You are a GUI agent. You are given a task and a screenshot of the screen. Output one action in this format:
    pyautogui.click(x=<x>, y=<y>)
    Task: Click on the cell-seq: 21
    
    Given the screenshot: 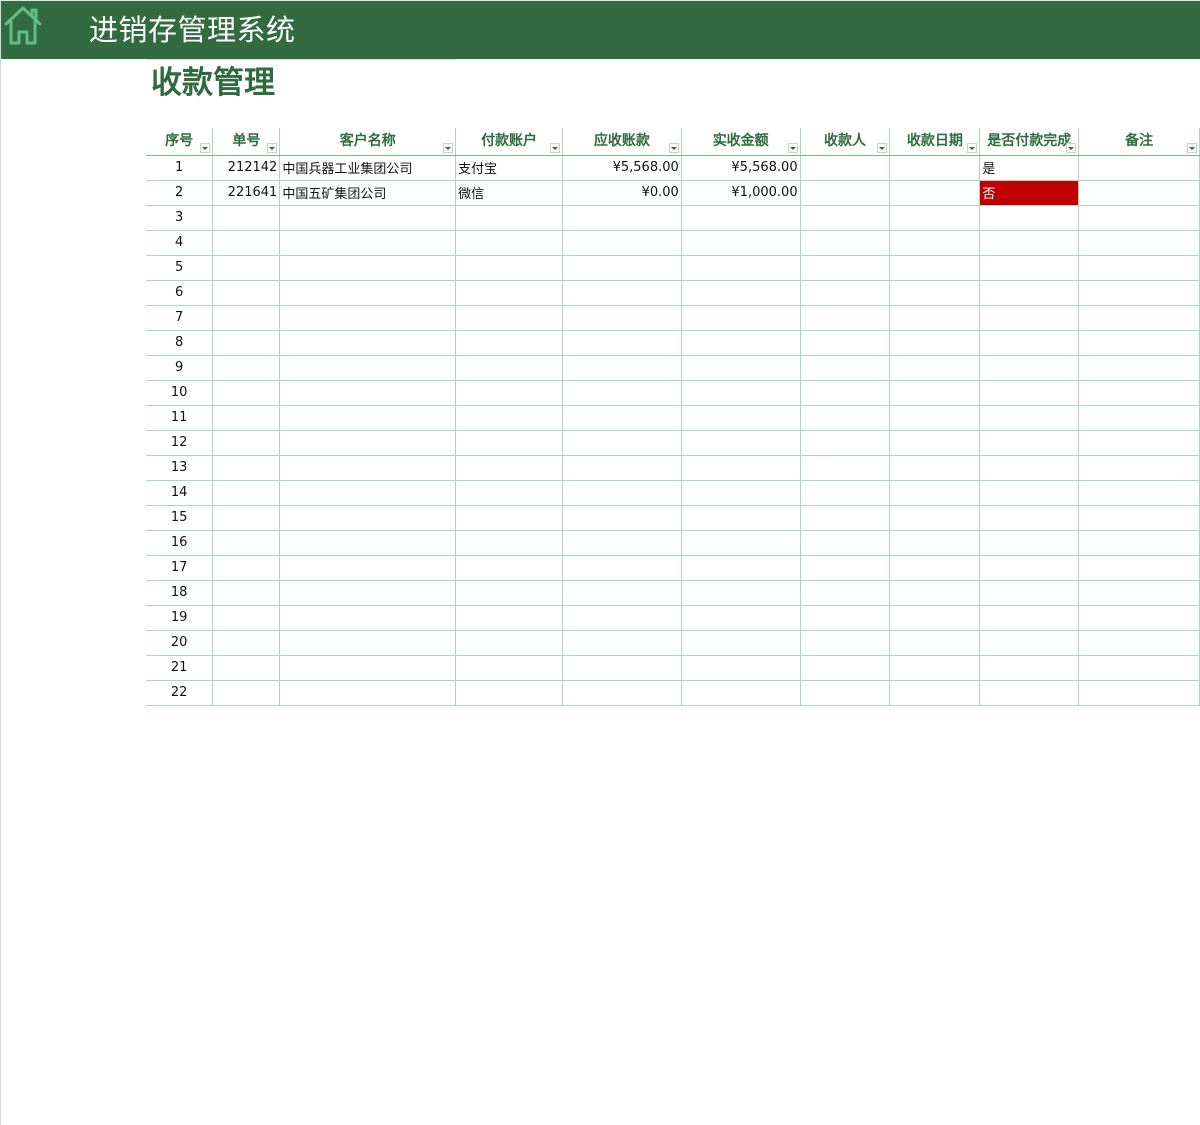 What is the action you would take?
    pyautogui.click(x=180, y=668)
    